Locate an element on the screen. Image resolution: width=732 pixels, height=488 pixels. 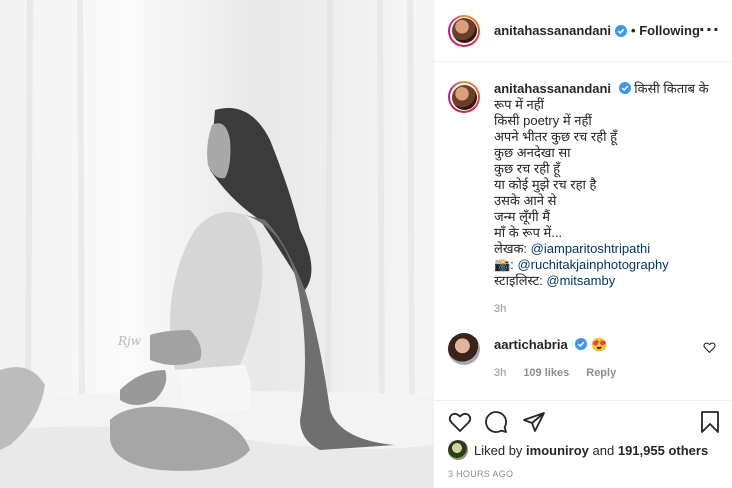
caption-line-2: किसी poetry में नहीं is located at coordinates (543, 120).